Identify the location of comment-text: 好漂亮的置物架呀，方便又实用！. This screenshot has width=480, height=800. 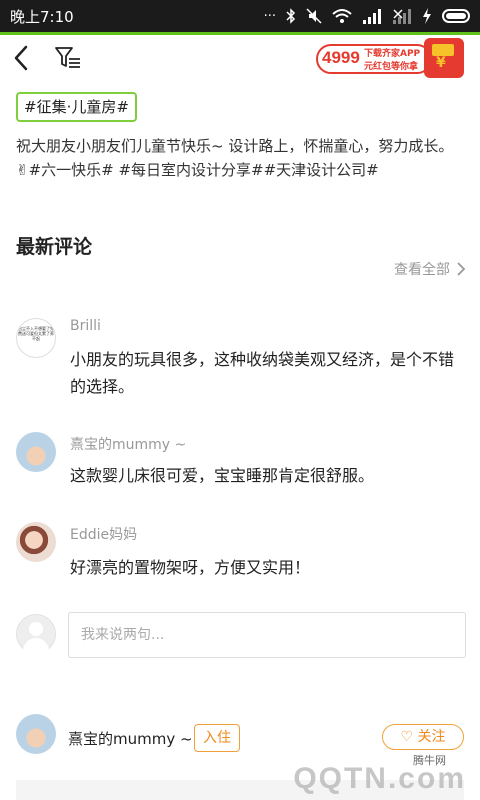
(190, 567).